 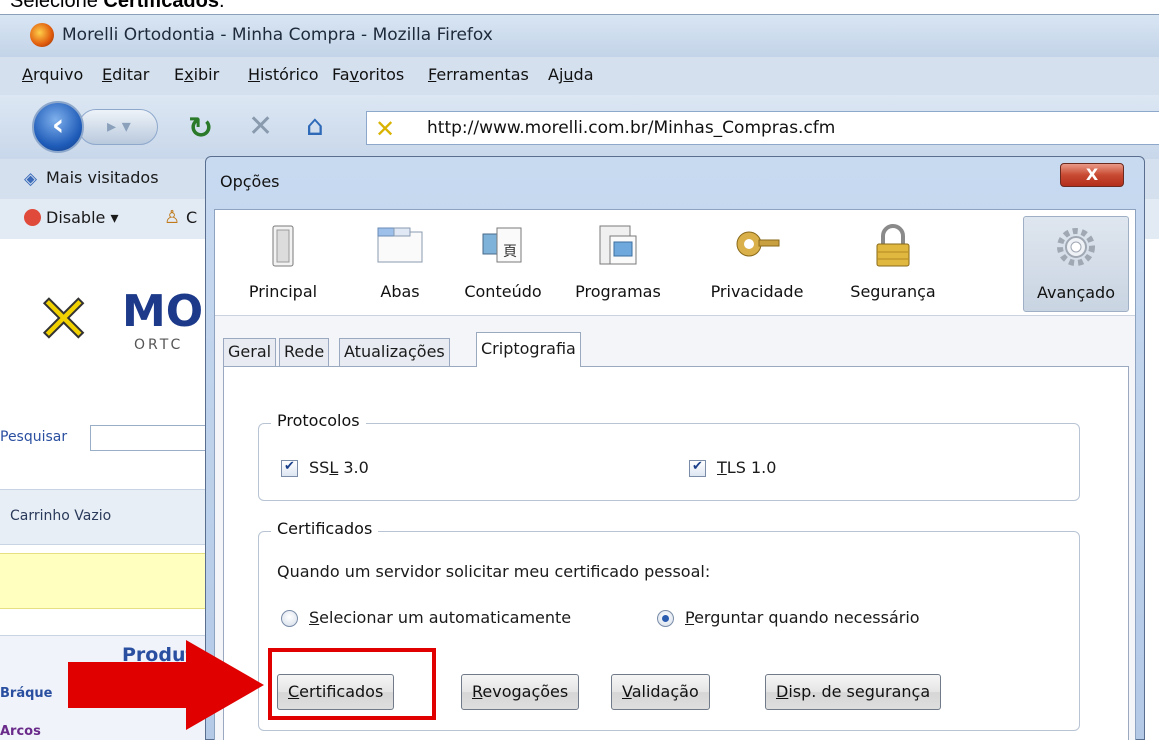 I want to click on forward-button: ▸ ▾, so click(x=118, y=127).